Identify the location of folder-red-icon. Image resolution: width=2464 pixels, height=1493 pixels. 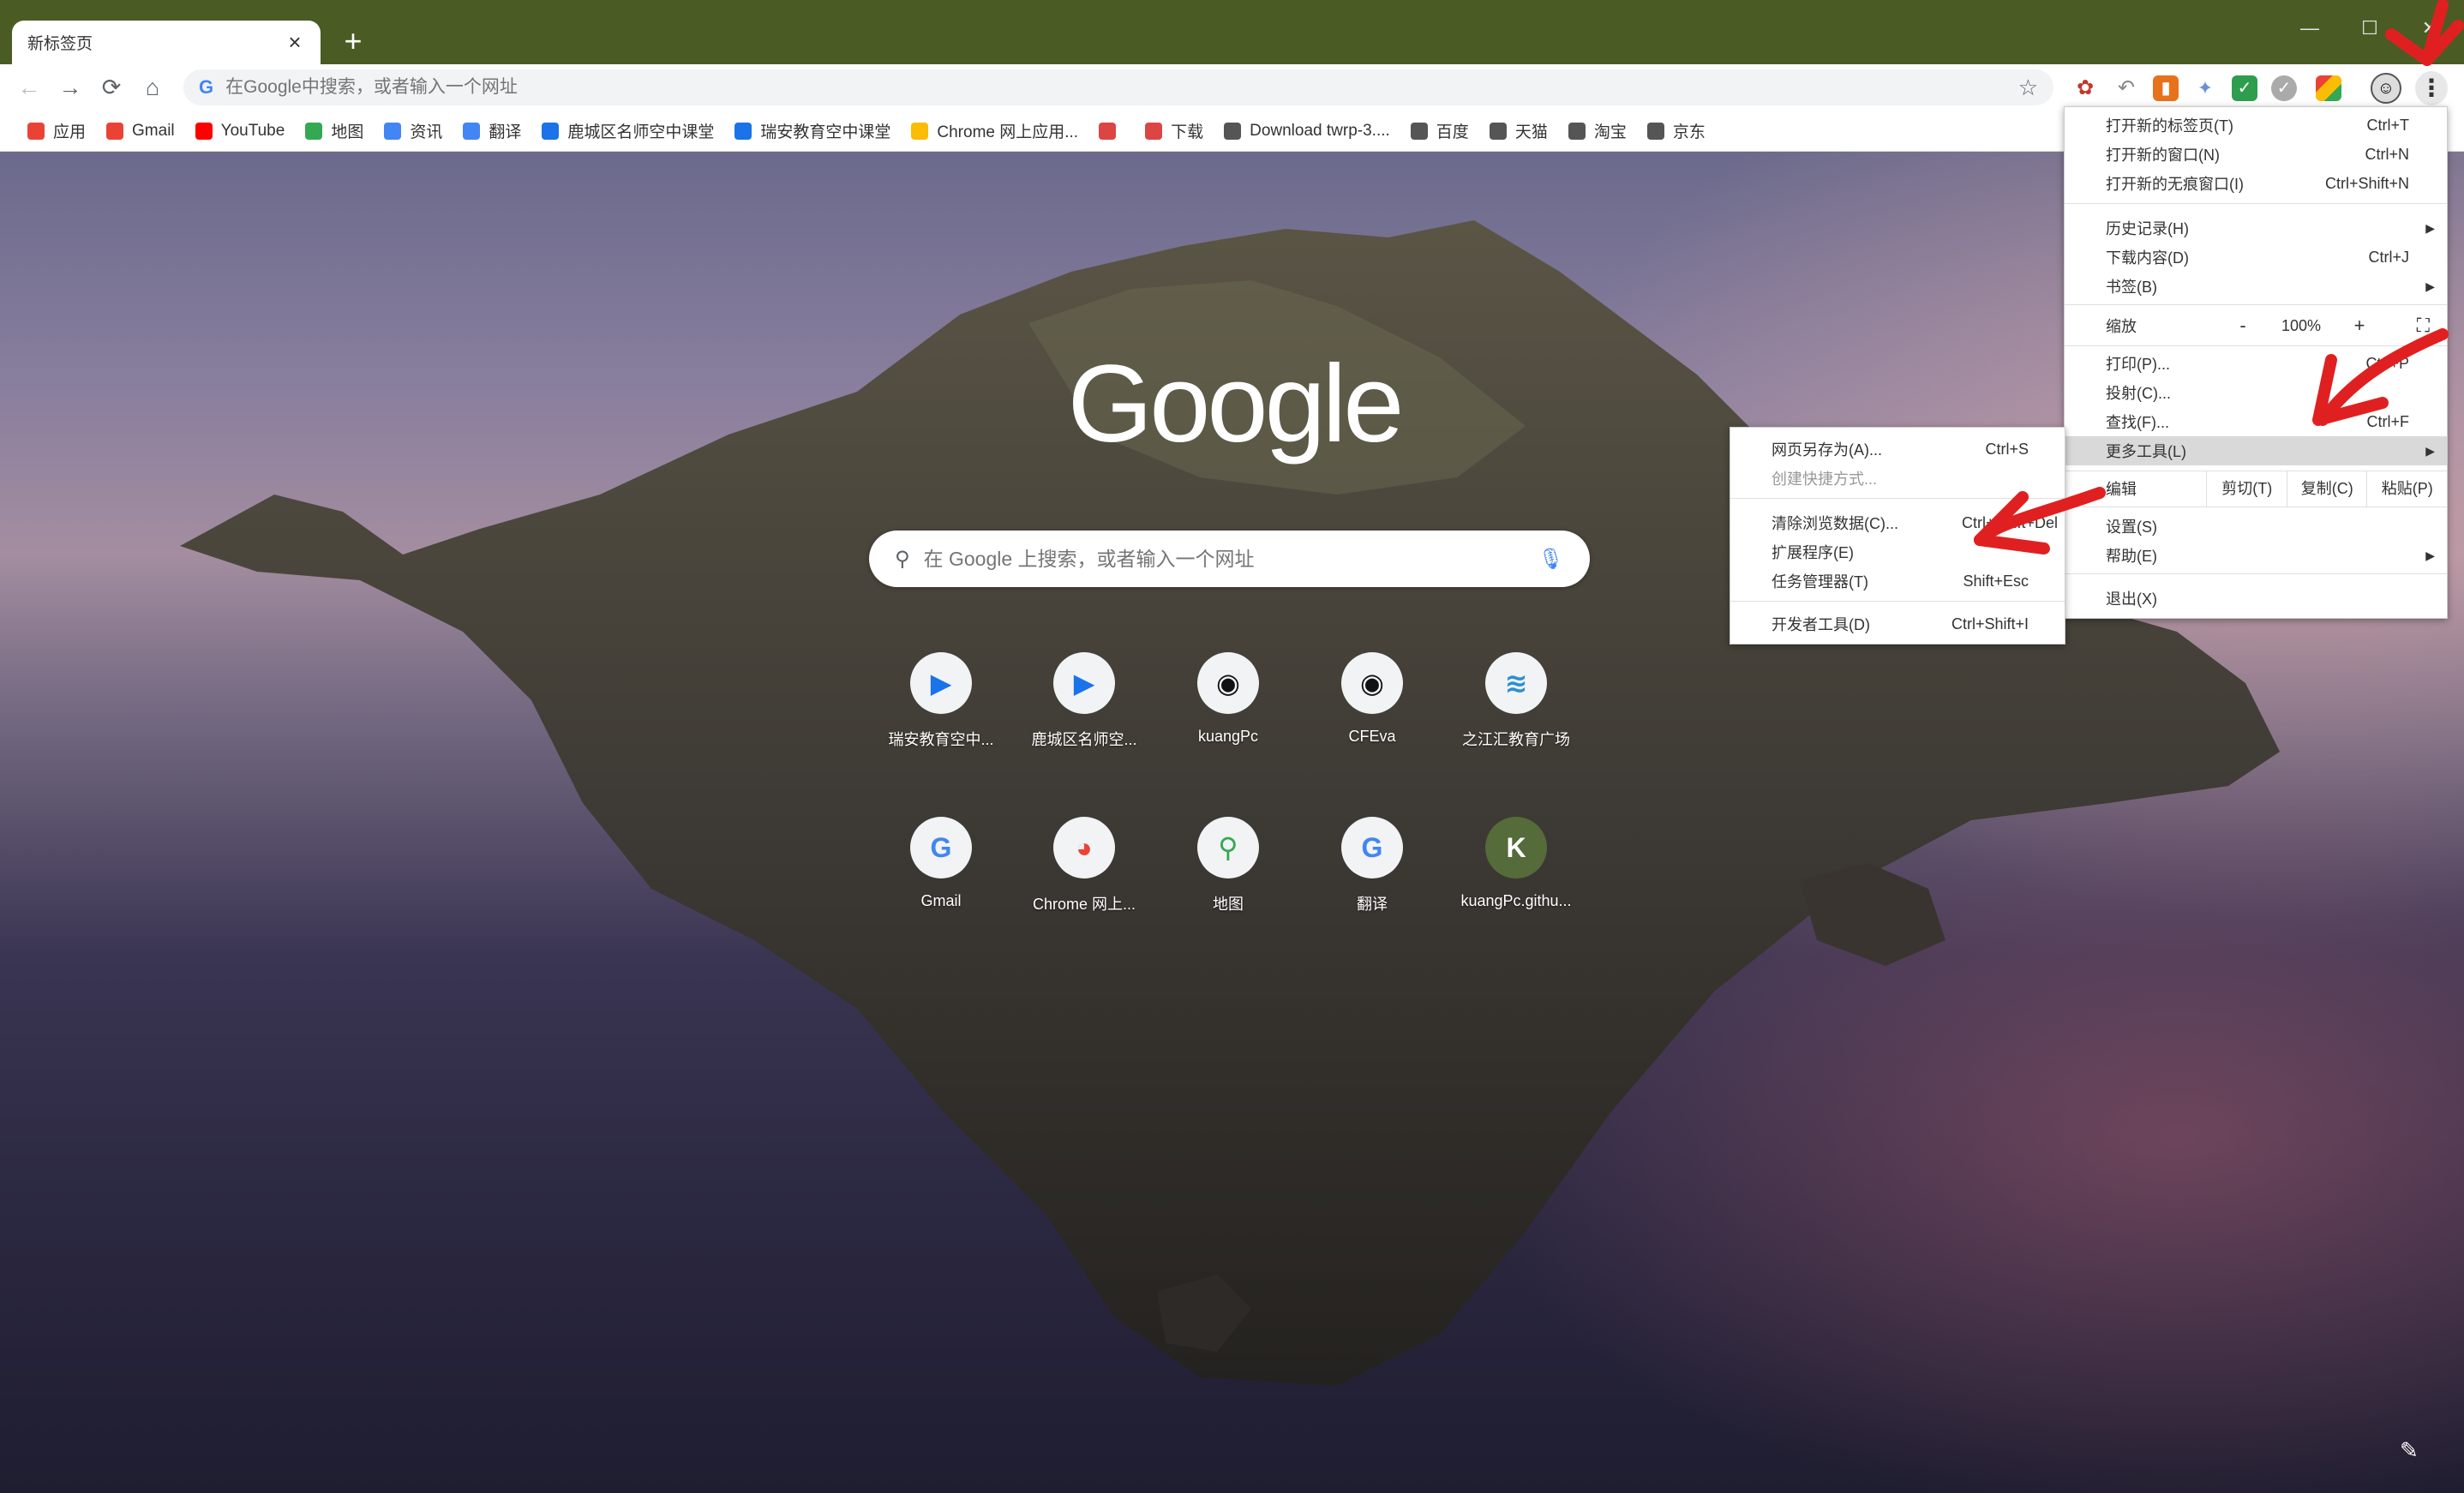
(1108, 131).